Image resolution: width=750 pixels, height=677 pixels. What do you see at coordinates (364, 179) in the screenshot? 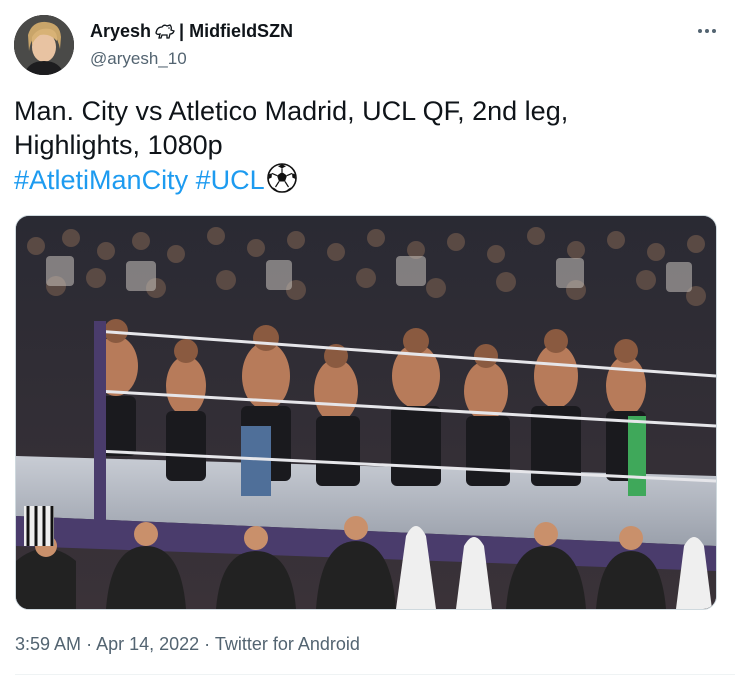
I see `hashtag-line: #AtletiManCity #UCL` at bounding box center [364, 179].